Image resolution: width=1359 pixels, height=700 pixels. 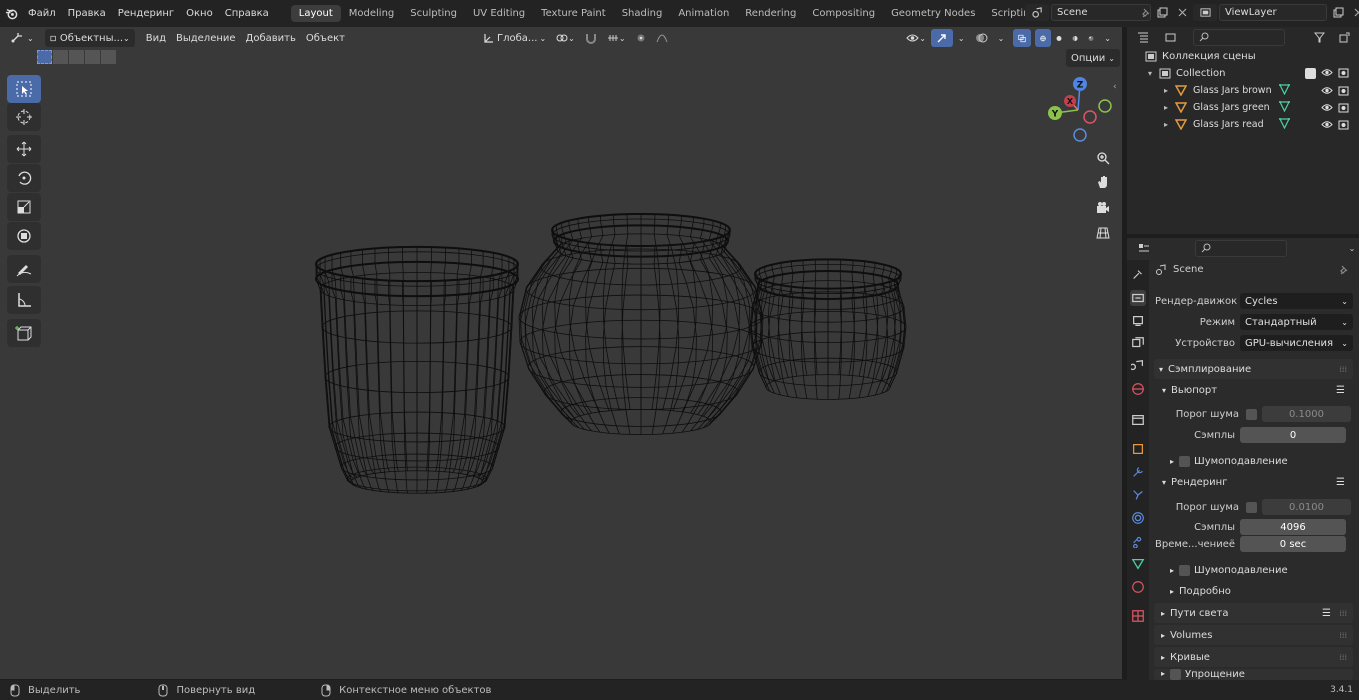 I want to click on tab-shading: Shading, so click(x=642, y=13).